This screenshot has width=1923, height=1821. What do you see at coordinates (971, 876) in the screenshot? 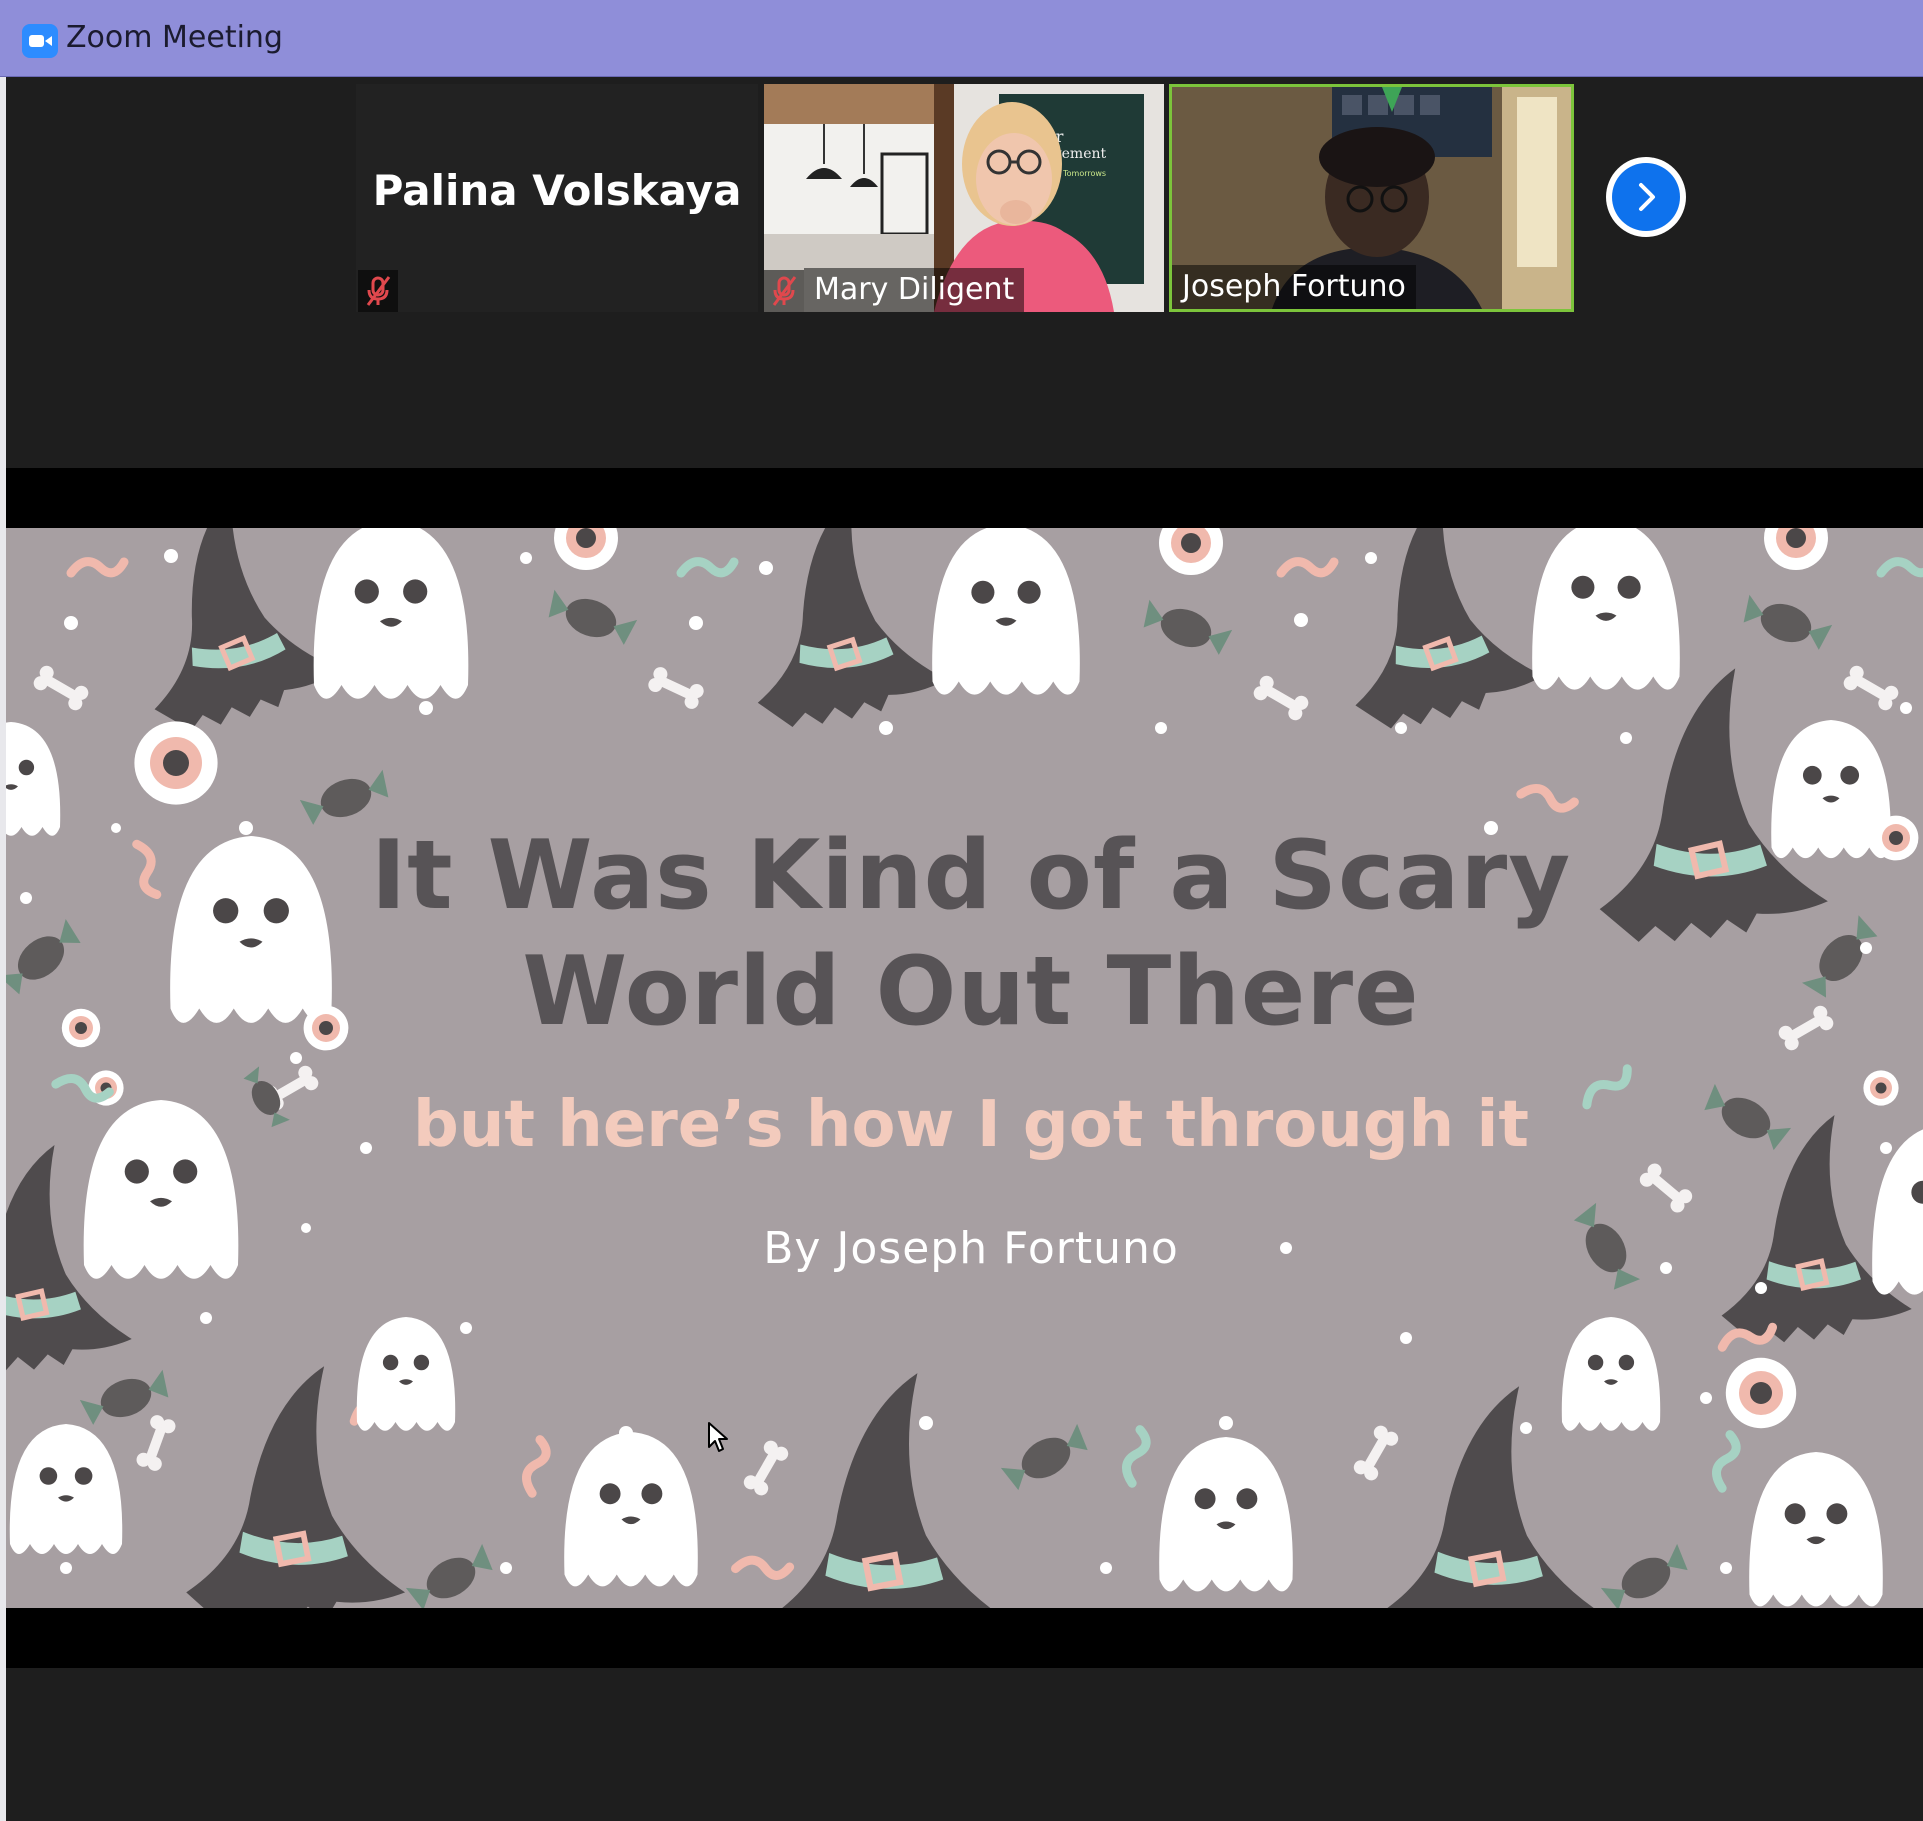
I see `slide-title-line1: It Was Kind of a Scary` at bounding box center [971, 876].